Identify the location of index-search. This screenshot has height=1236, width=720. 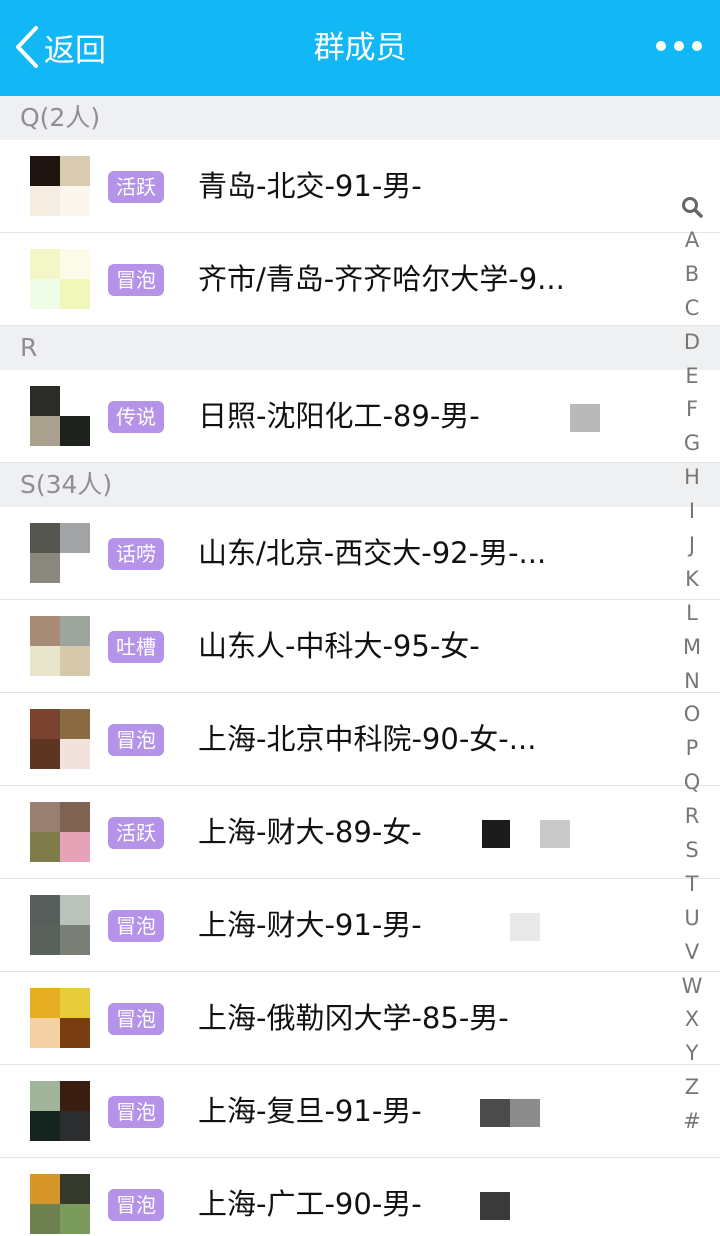
(692, 207).